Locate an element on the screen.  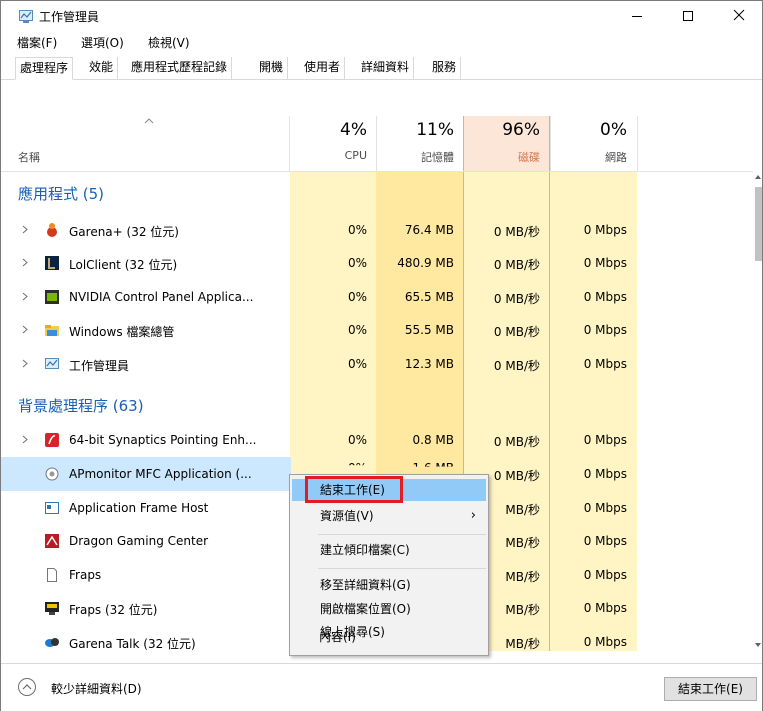
menu-item-create-dump: 建立傾印檔案(C) is located at coordinates (389, 550).